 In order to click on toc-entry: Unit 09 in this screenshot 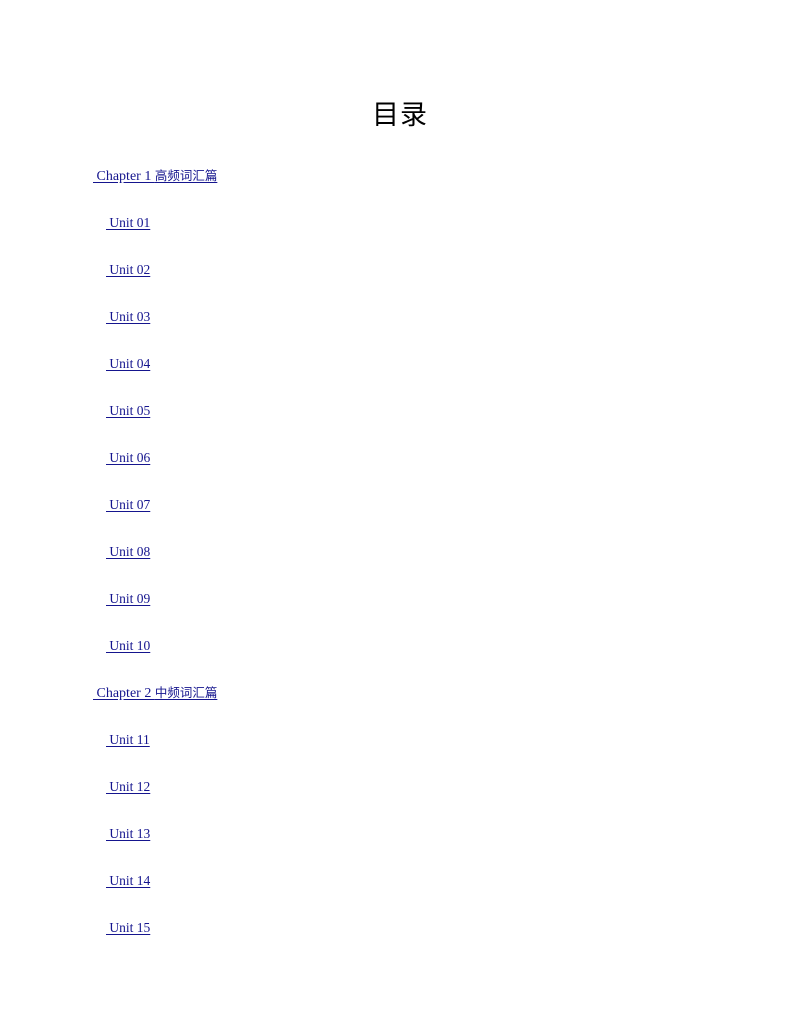, I will do `click(400, 612)`.